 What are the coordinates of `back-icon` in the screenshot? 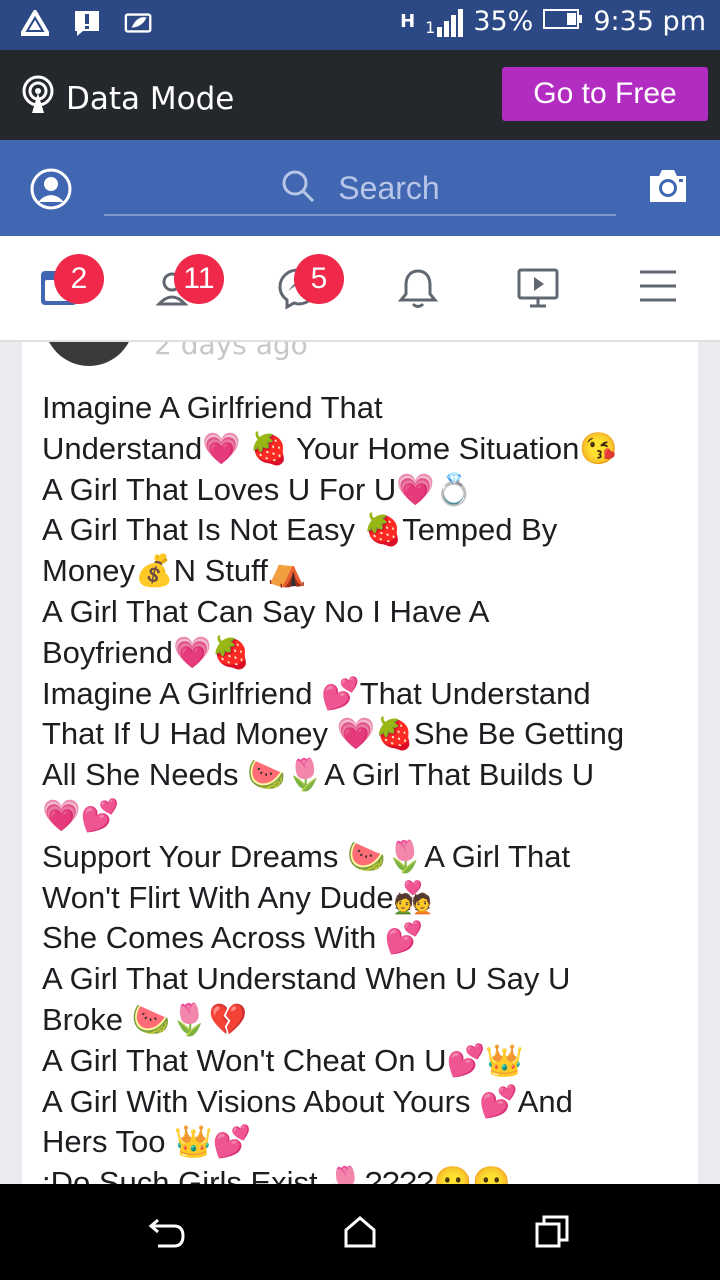 It's located at (166, 1232).